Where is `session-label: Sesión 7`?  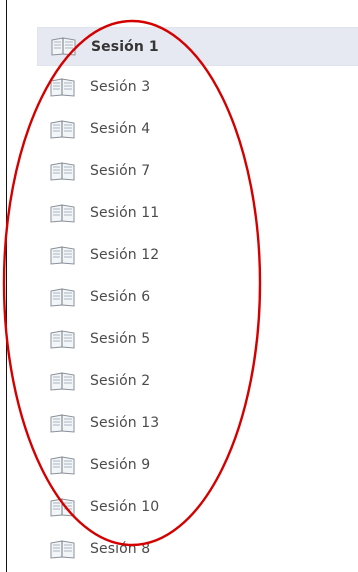 session-label: Sesión 7 is located at coordinates (120, 171).